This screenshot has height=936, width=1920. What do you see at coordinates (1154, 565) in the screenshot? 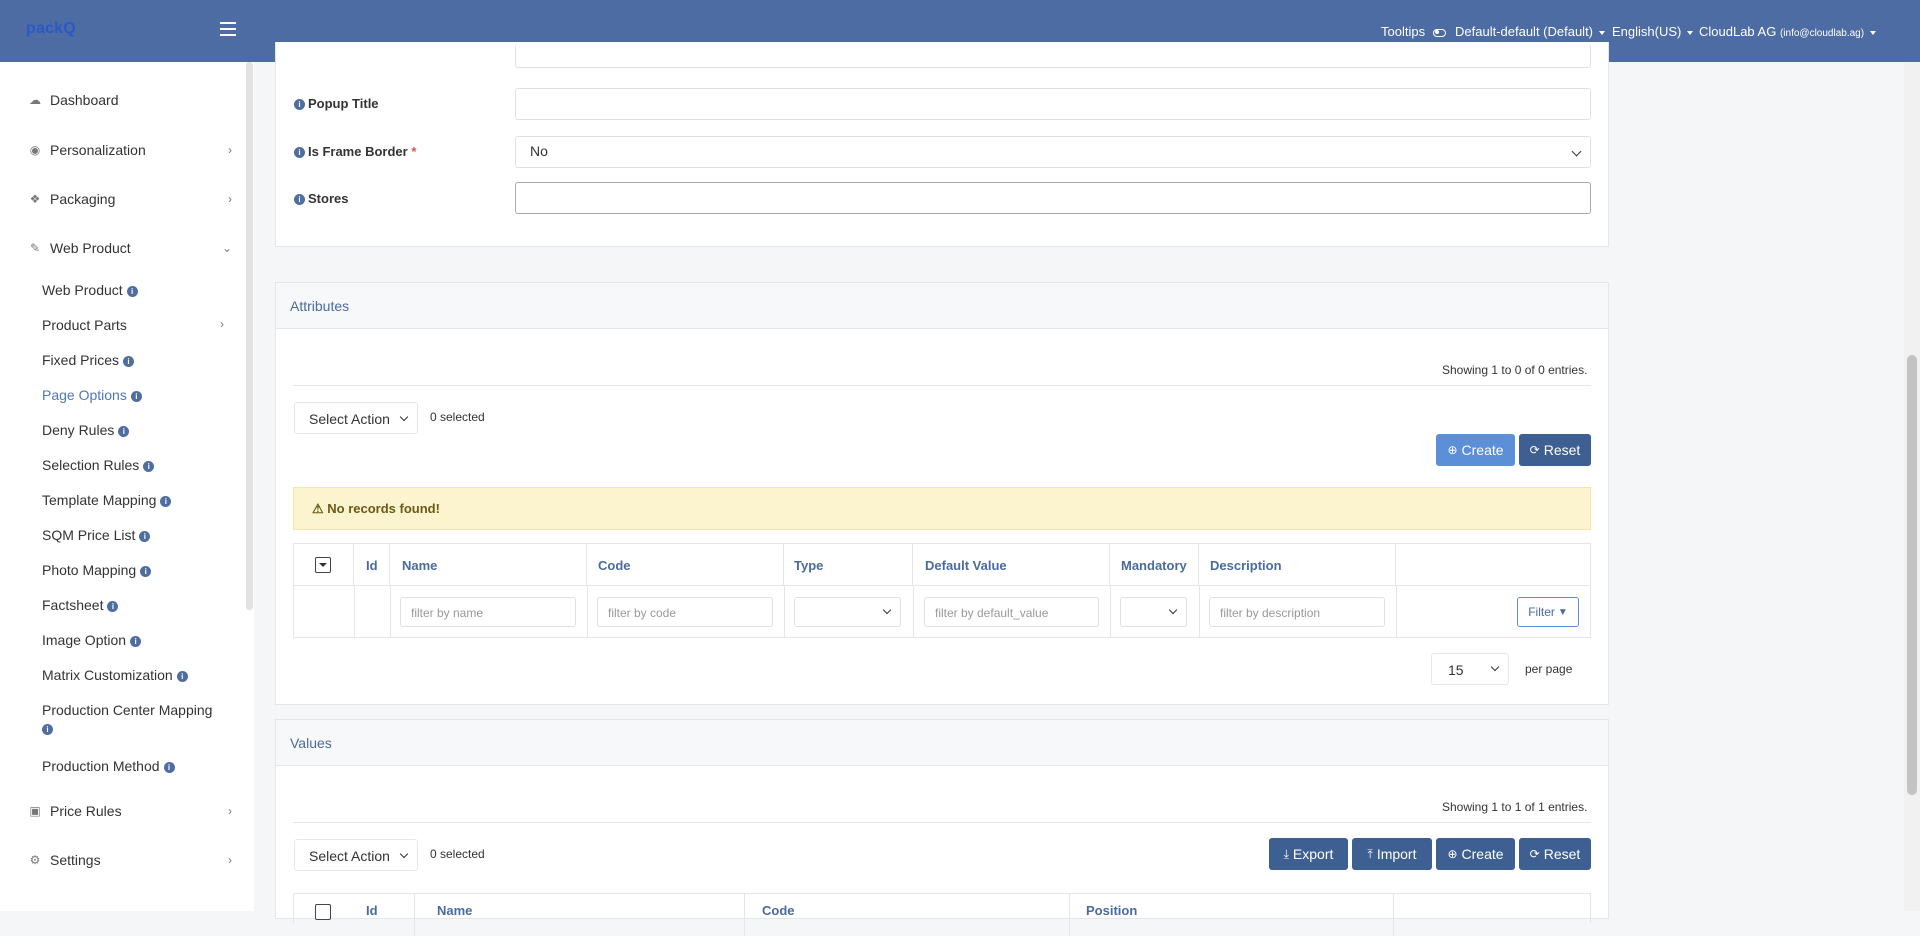
I see `column-header-mandatory: Mandatory` at bounding box center [1154, 565].